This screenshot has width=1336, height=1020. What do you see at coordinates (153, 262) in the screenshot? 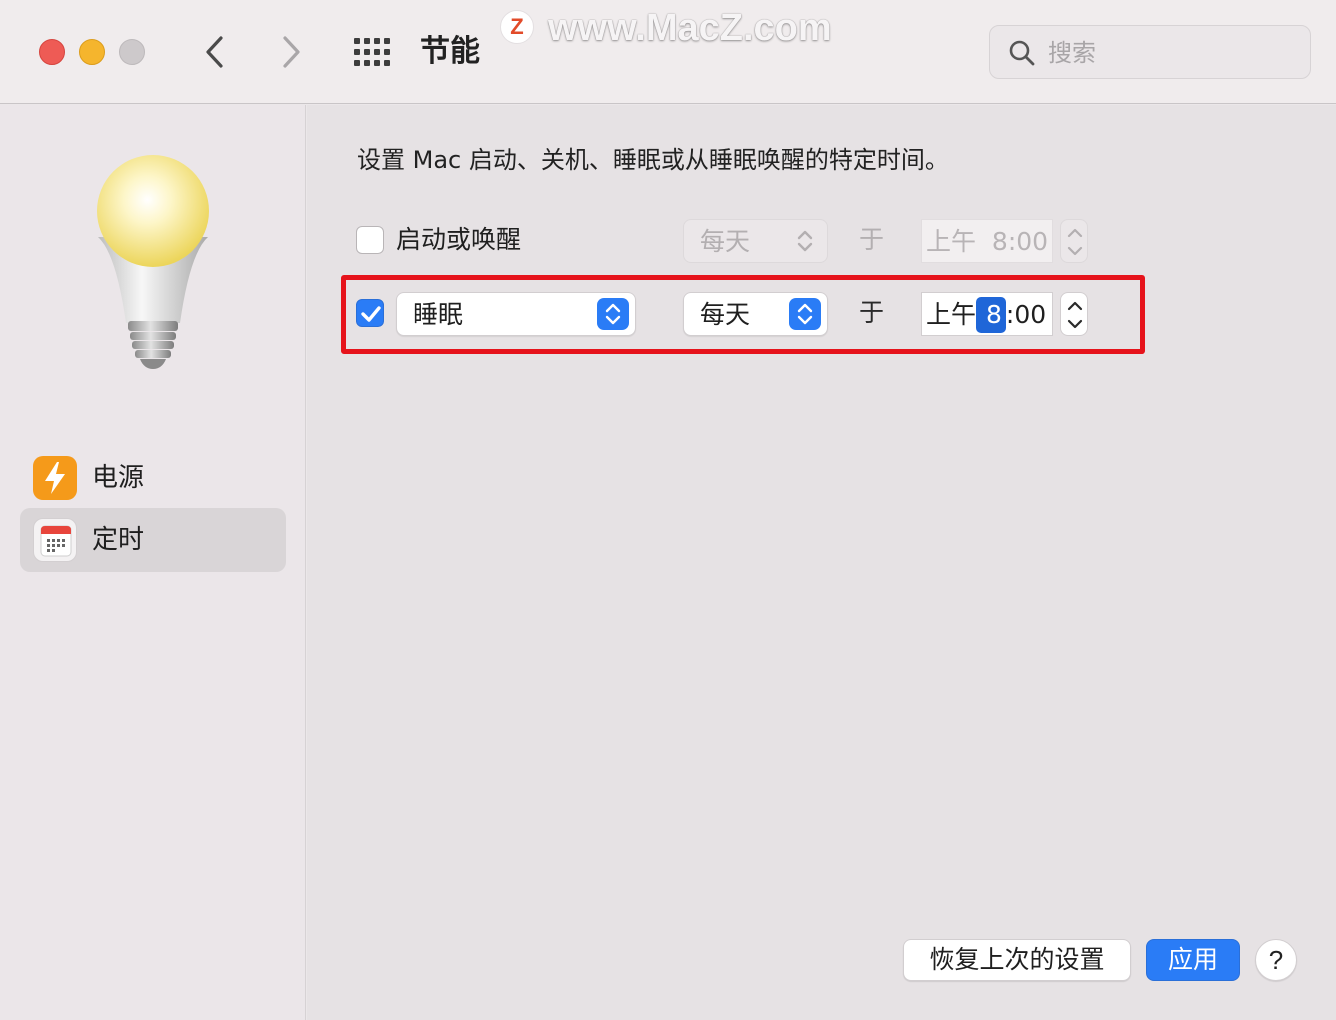
I see `light-bulb-icon` at bounding box center [153, 262].